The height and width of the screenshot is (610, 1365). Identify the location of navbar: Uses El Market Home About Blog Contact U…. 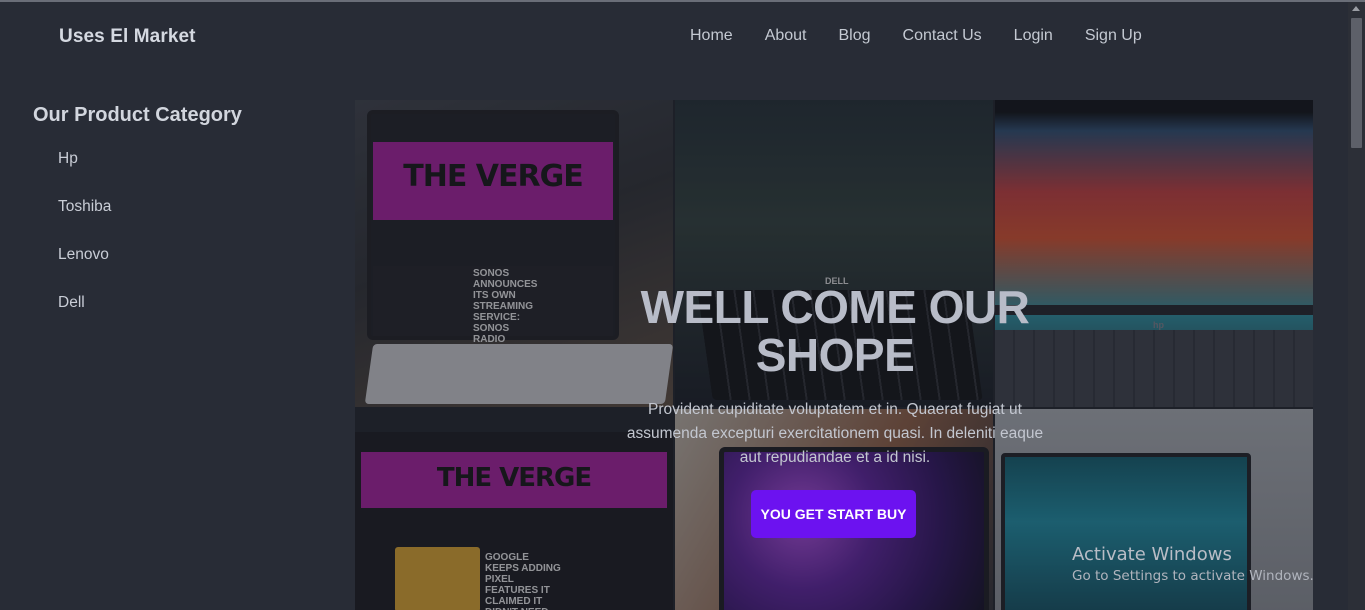
(674, 37).